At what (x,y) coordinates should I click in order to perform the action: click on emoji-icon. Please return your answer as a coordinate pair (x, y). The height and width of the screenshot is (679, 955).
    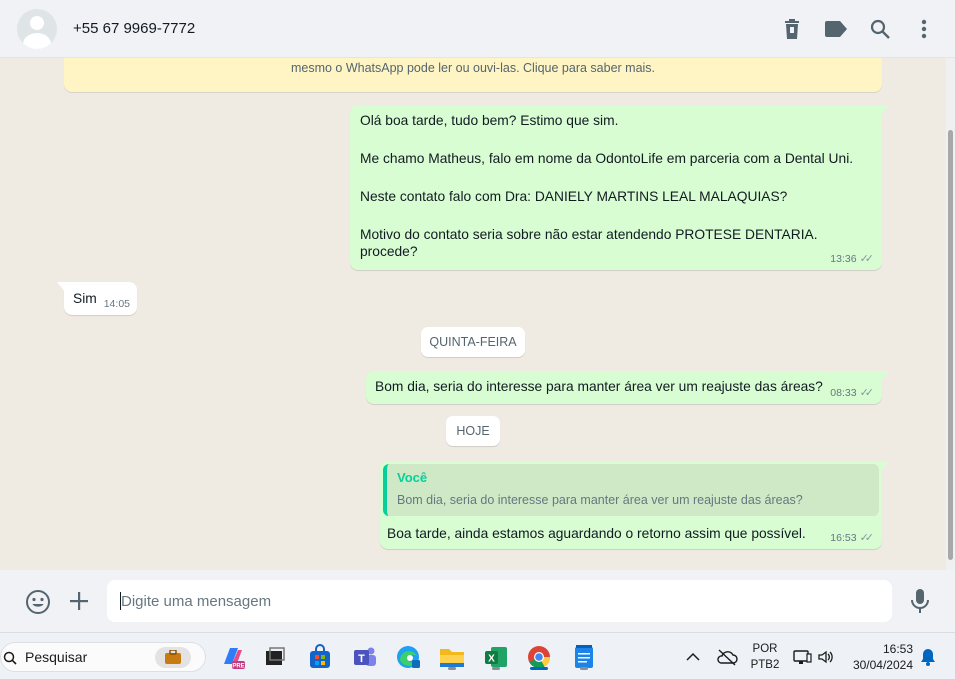
    Looking at the image, I should click on (38, 602).